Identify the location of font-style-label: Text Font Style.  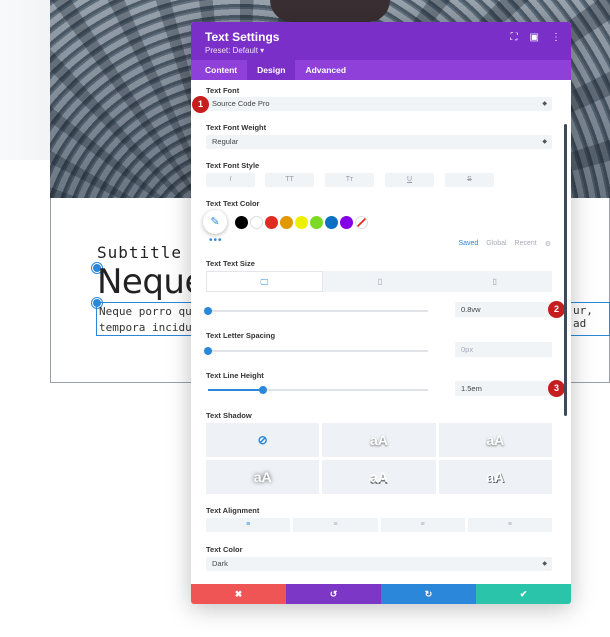
(233, 165).